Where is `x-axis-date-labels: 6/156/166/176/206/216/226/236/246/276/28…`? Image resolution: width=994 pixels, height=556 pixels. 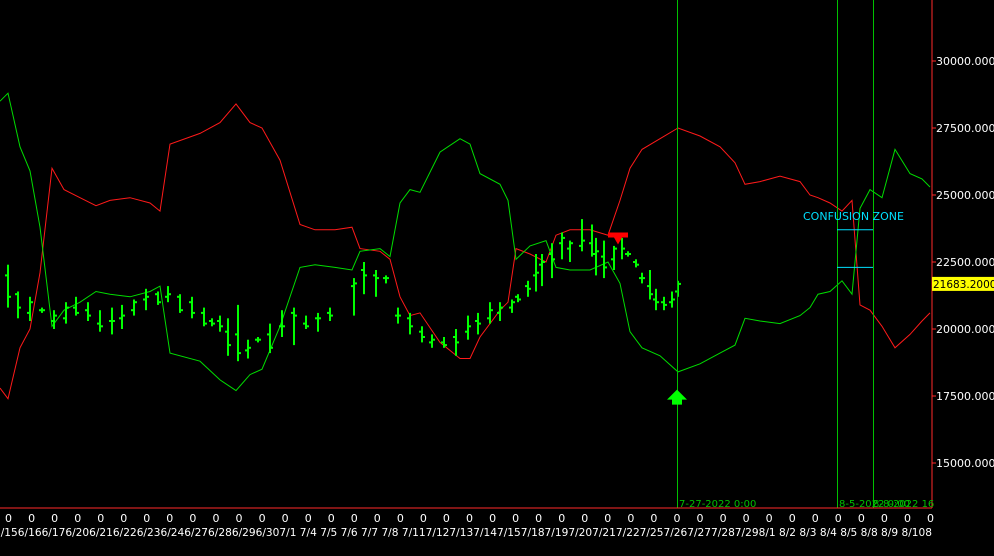
x-axis-date-labels: 6/156/166/176/206/216/226/236/246/276/28… is located at coordinates (466, 532).